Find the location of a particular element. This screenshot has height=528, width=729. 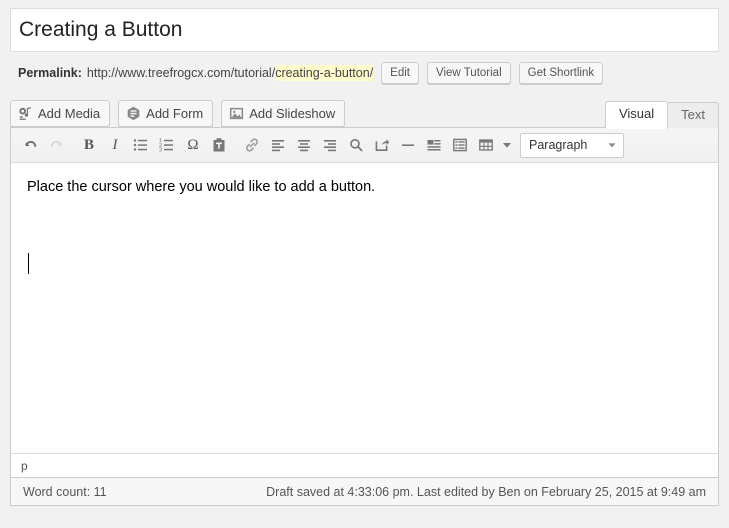

toolbar-toggle-caret-icon is located at coordinates (507, 145).